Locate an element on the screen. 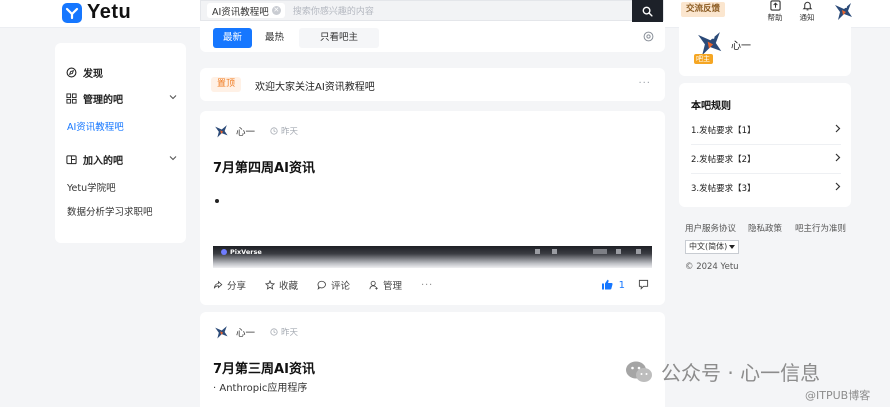  bell-icon is located at coordinates (807, 6).